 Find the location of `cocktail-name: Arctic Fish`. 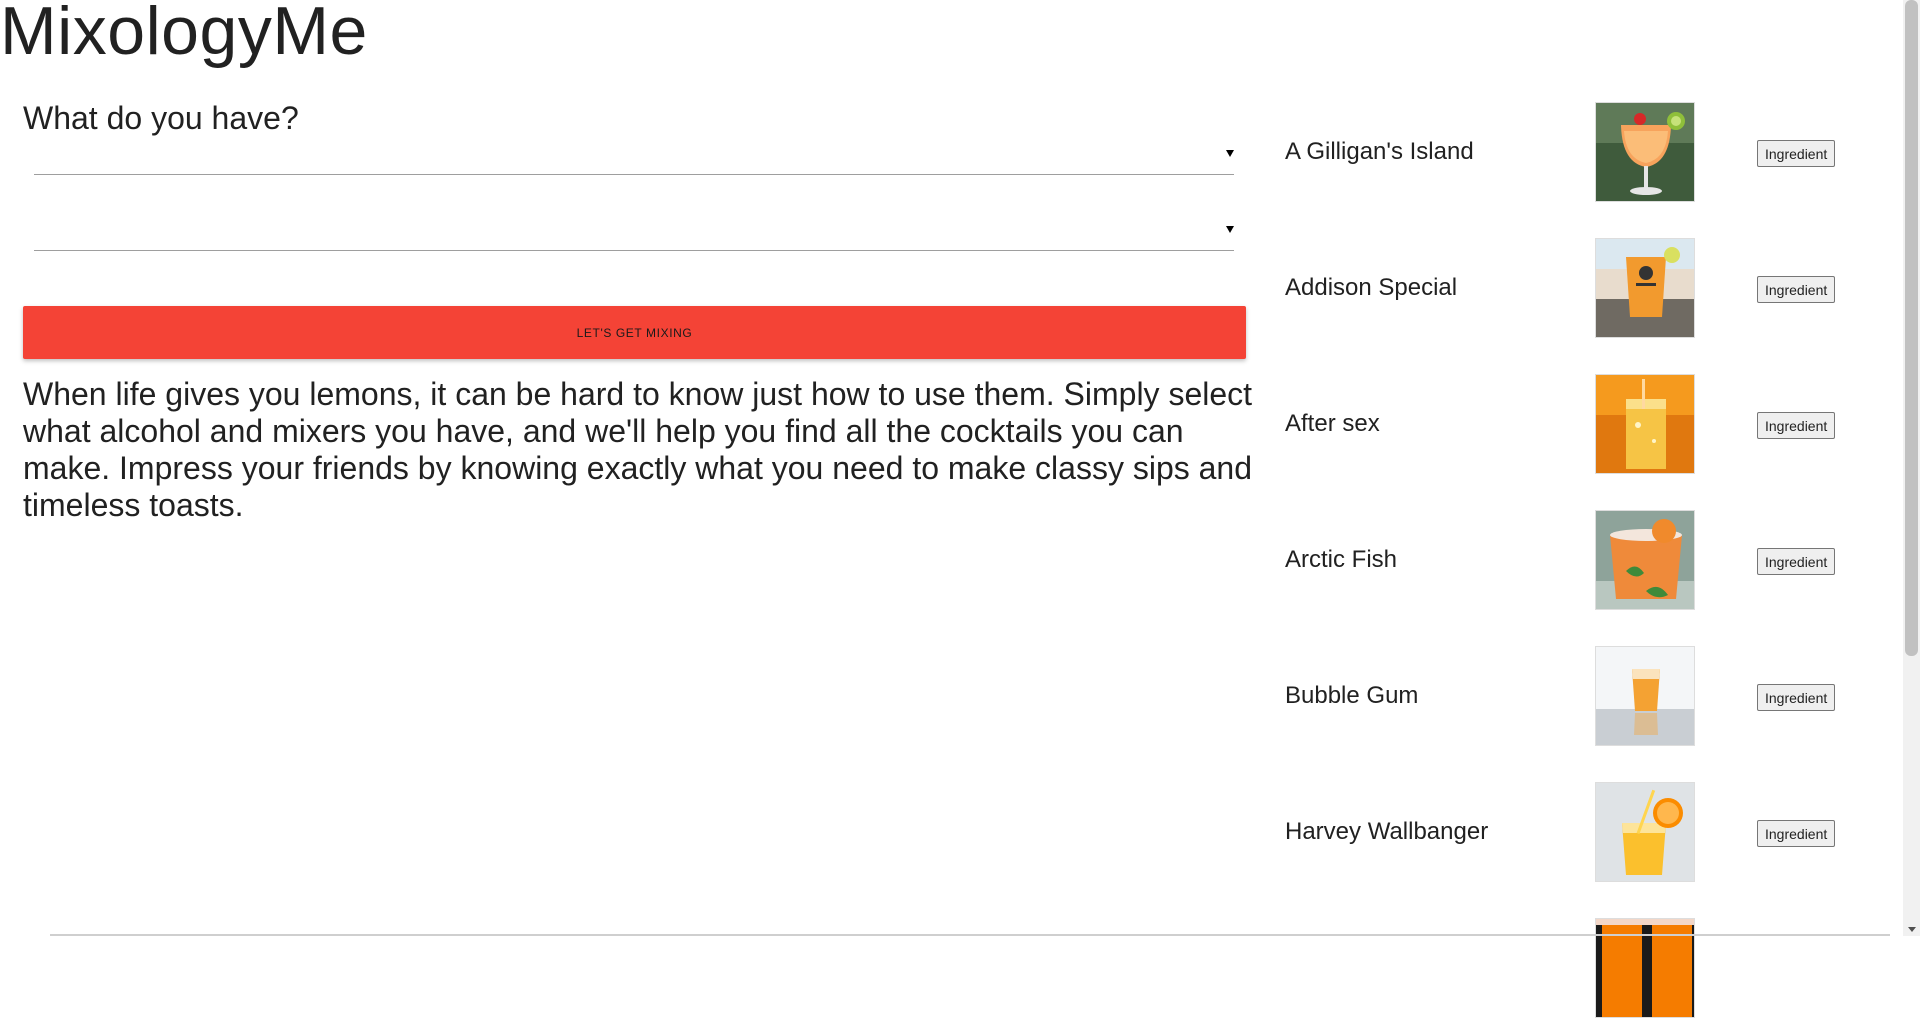

cocktail-name: Arctic Fish is located at coordinates (1341, 559).